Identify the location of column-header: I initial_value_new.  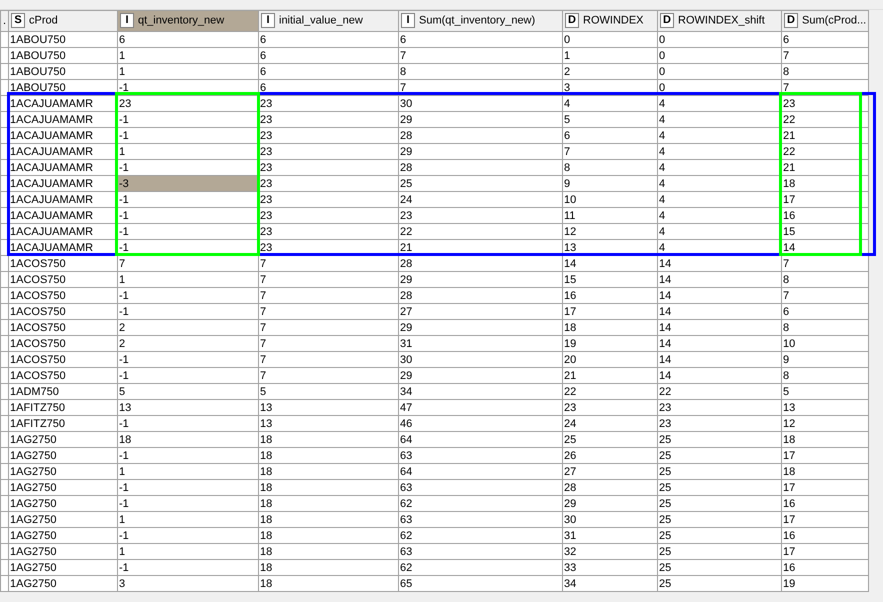
(328, 21).